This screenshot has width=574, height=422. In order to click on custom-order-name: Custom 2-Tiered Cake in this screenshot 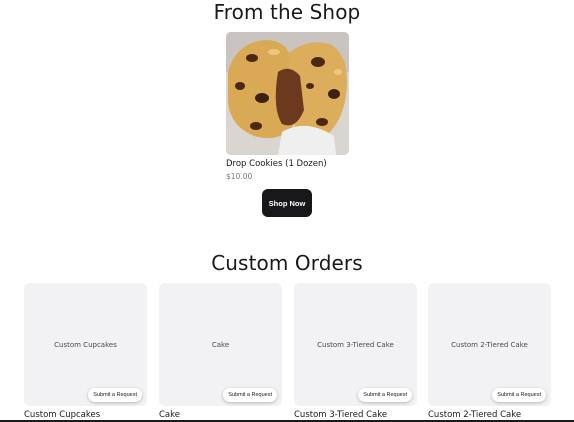, I will do `click(489, 415)`.